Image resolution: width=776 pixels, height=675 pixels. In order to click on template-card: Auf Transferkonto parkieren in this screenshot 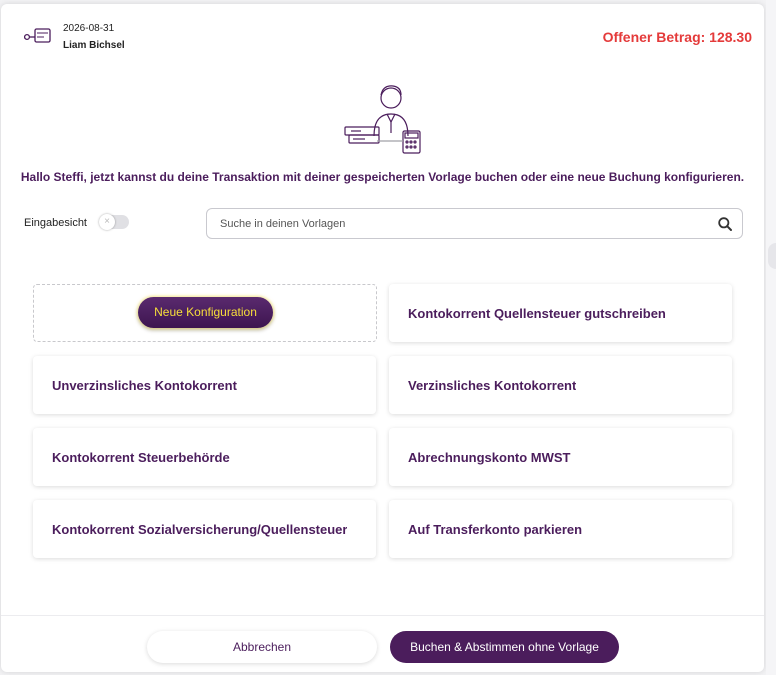, I will do `click(560, 529)`.